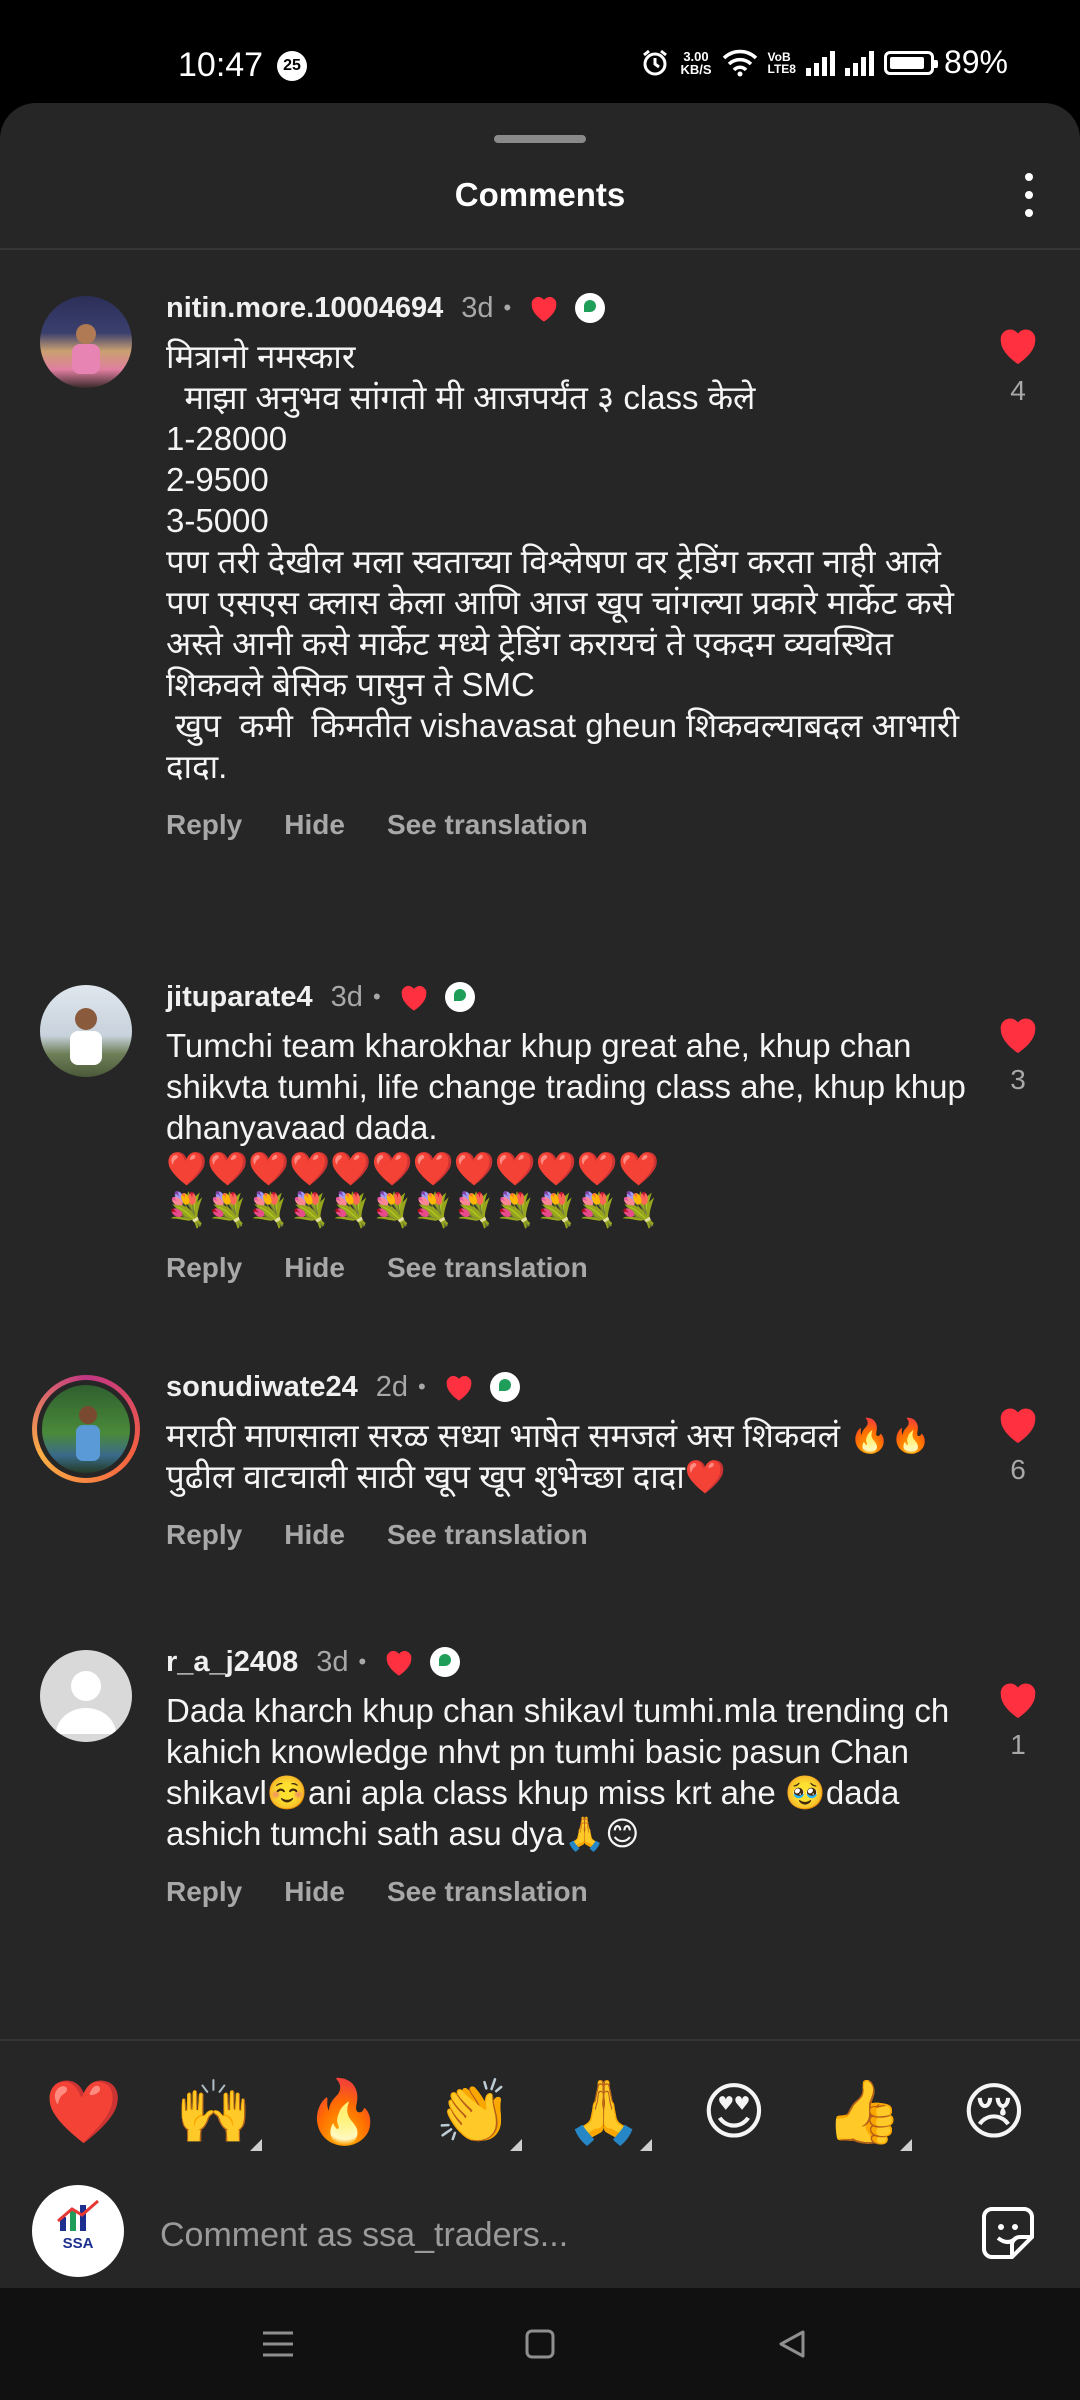  Describe the element at coordinates (859, 63) in the screenshot. I see `signal-icon-sim2` at that location.